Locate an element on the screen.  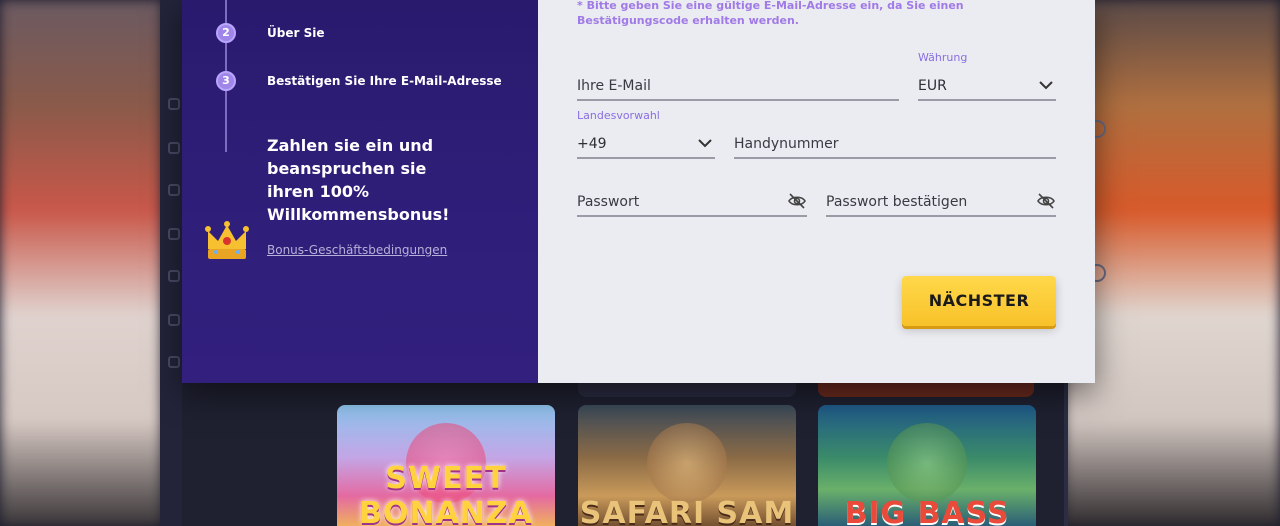
next-button: NÄCHSTER is located at coordinates (979, 301).